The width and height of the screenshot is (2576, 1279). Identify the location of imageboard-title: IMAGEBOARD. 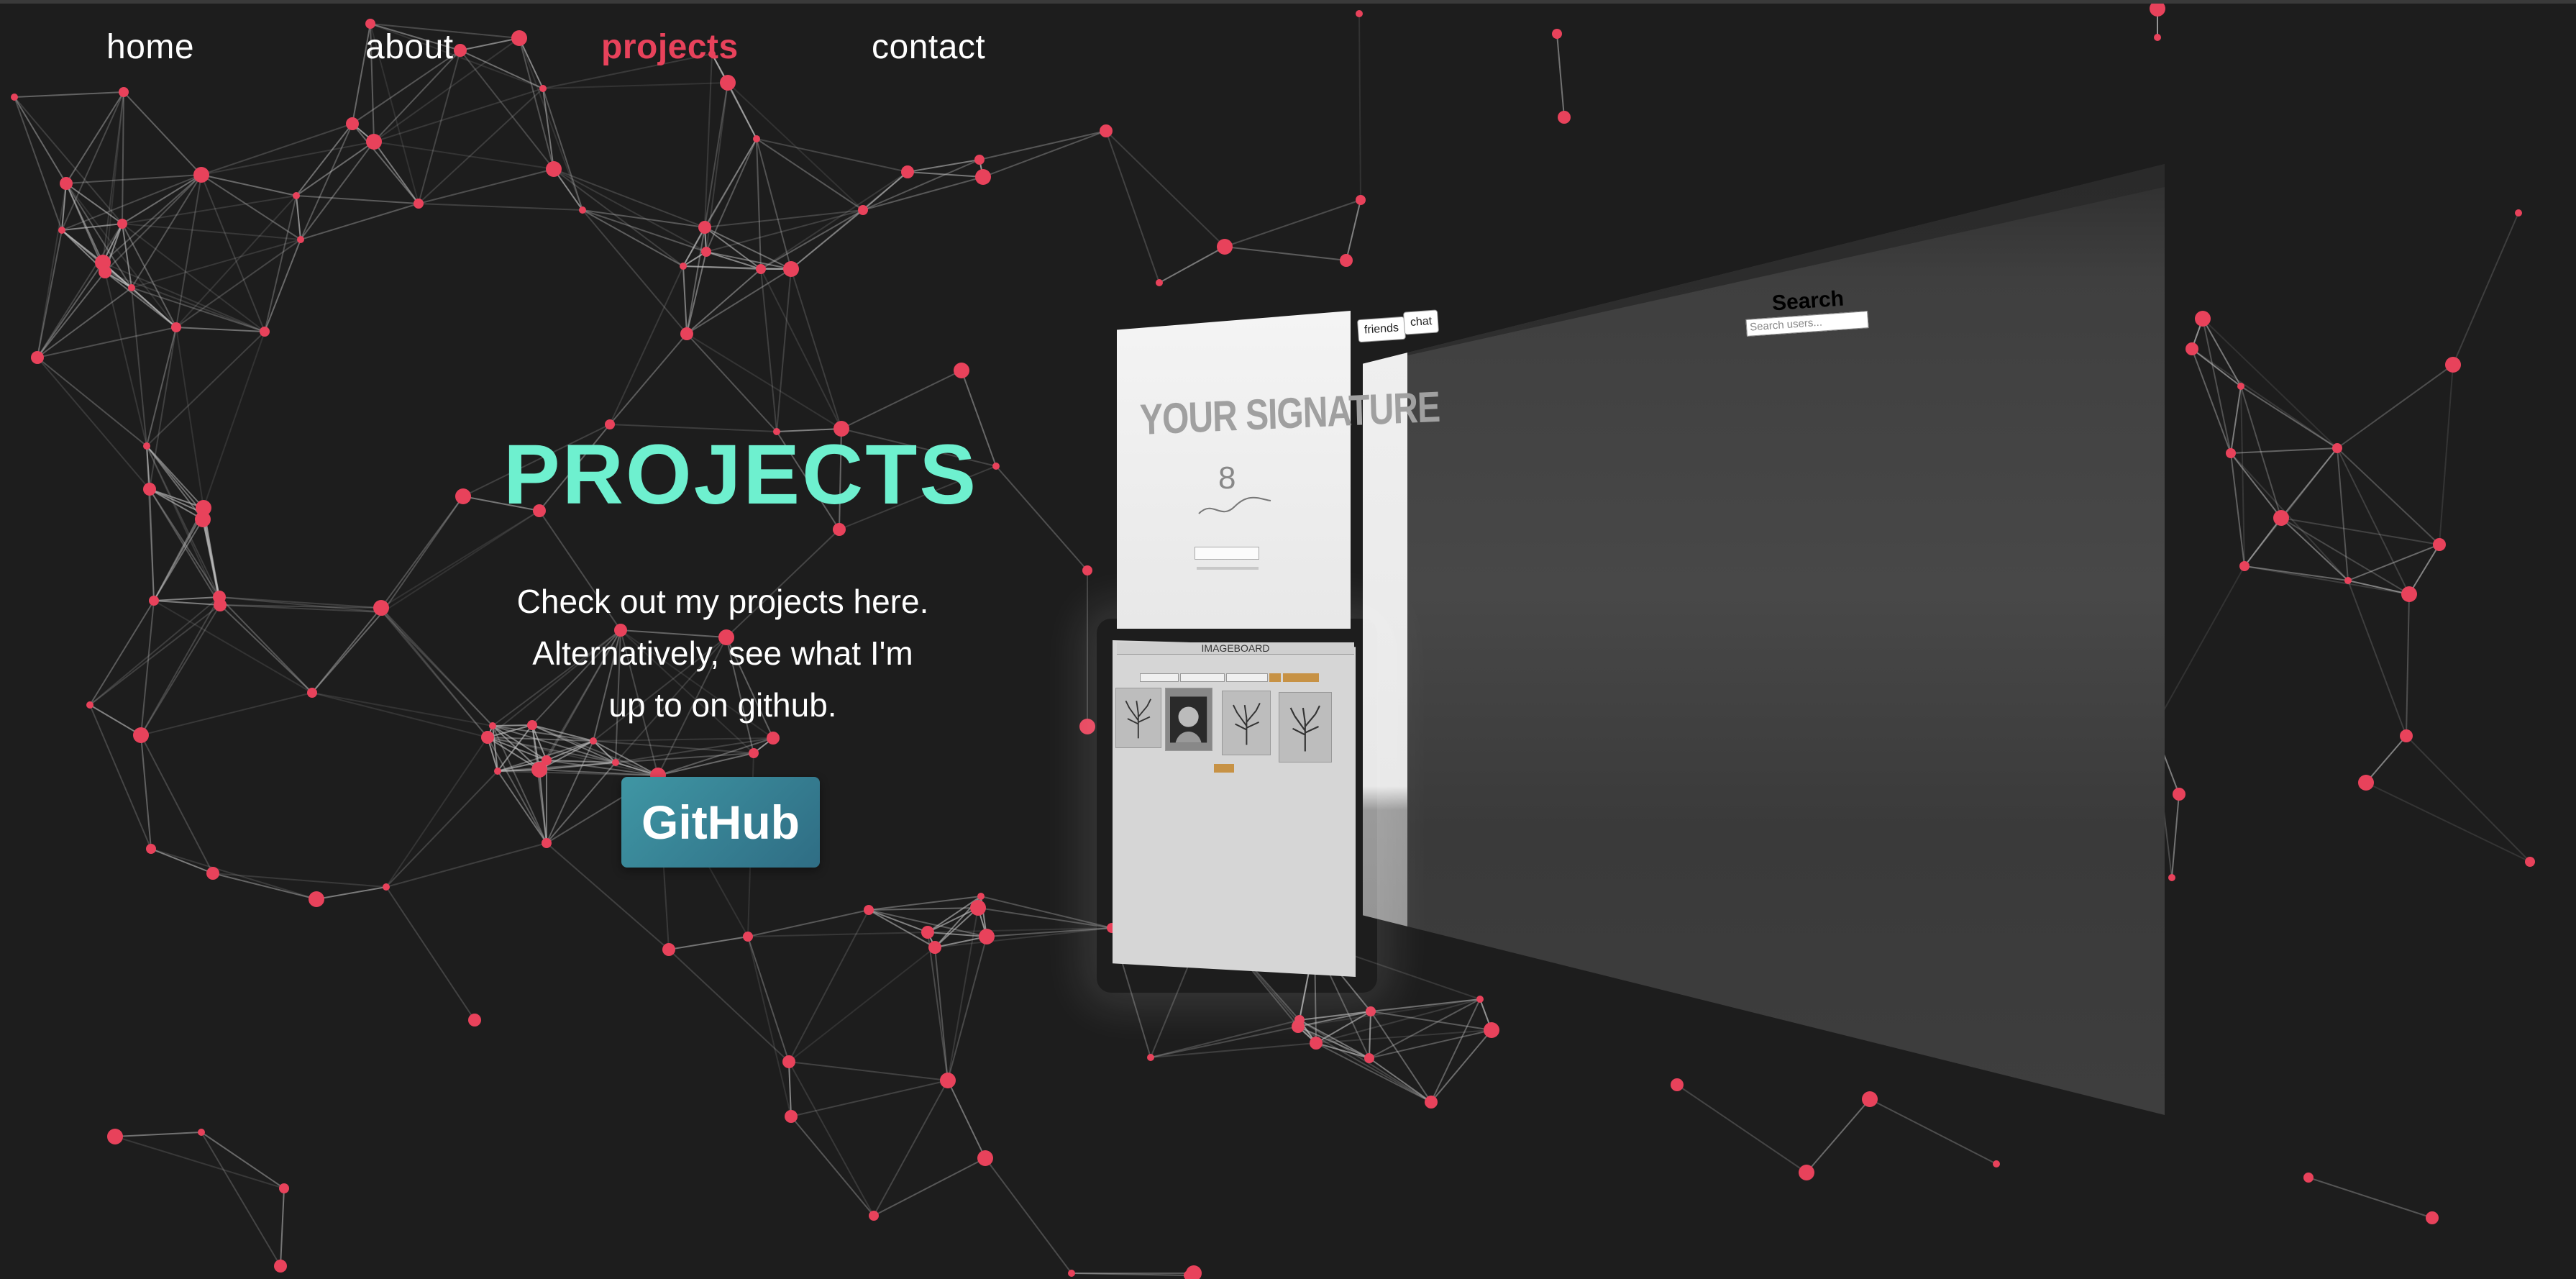
(1235, 648).